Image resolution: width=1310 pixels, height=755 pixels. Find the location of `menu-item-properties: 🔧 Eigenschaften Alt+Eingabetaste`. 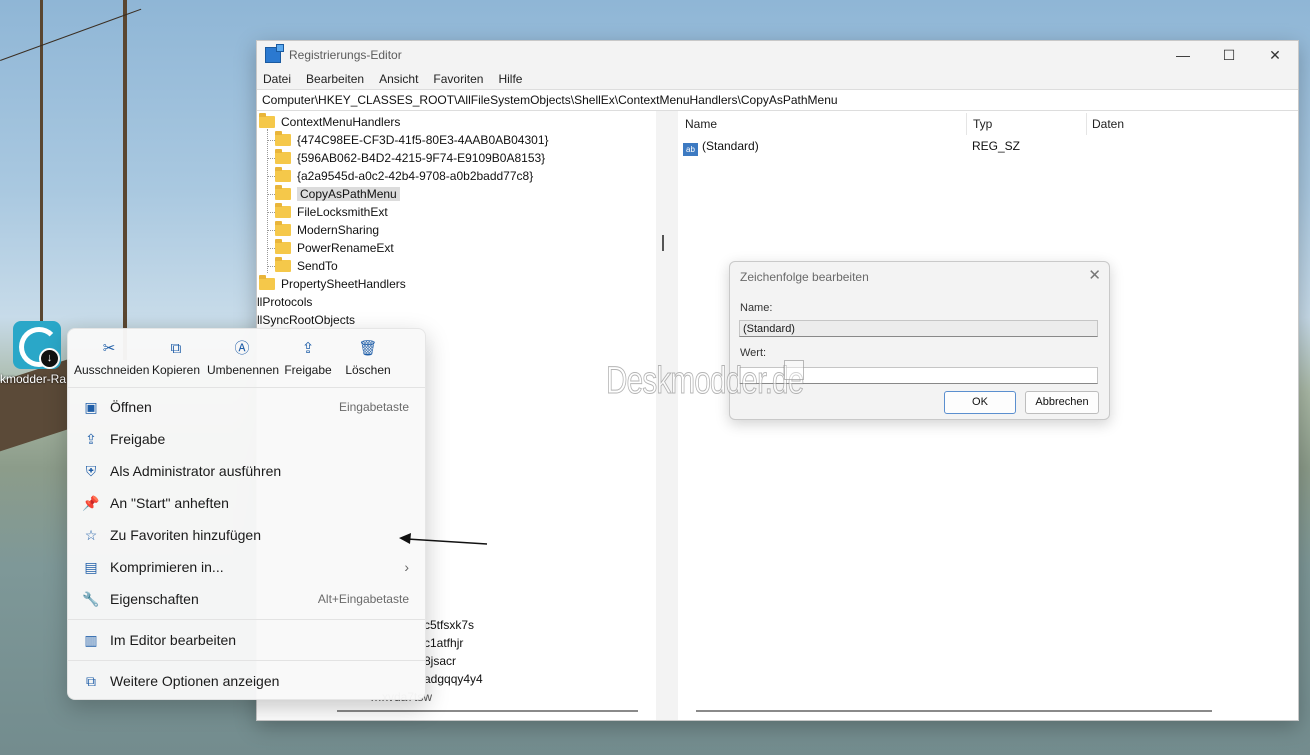

menu-item-properties: 🔧 Eigenschaften Alt+Eingabetaste is located at coordinates (246, 599).